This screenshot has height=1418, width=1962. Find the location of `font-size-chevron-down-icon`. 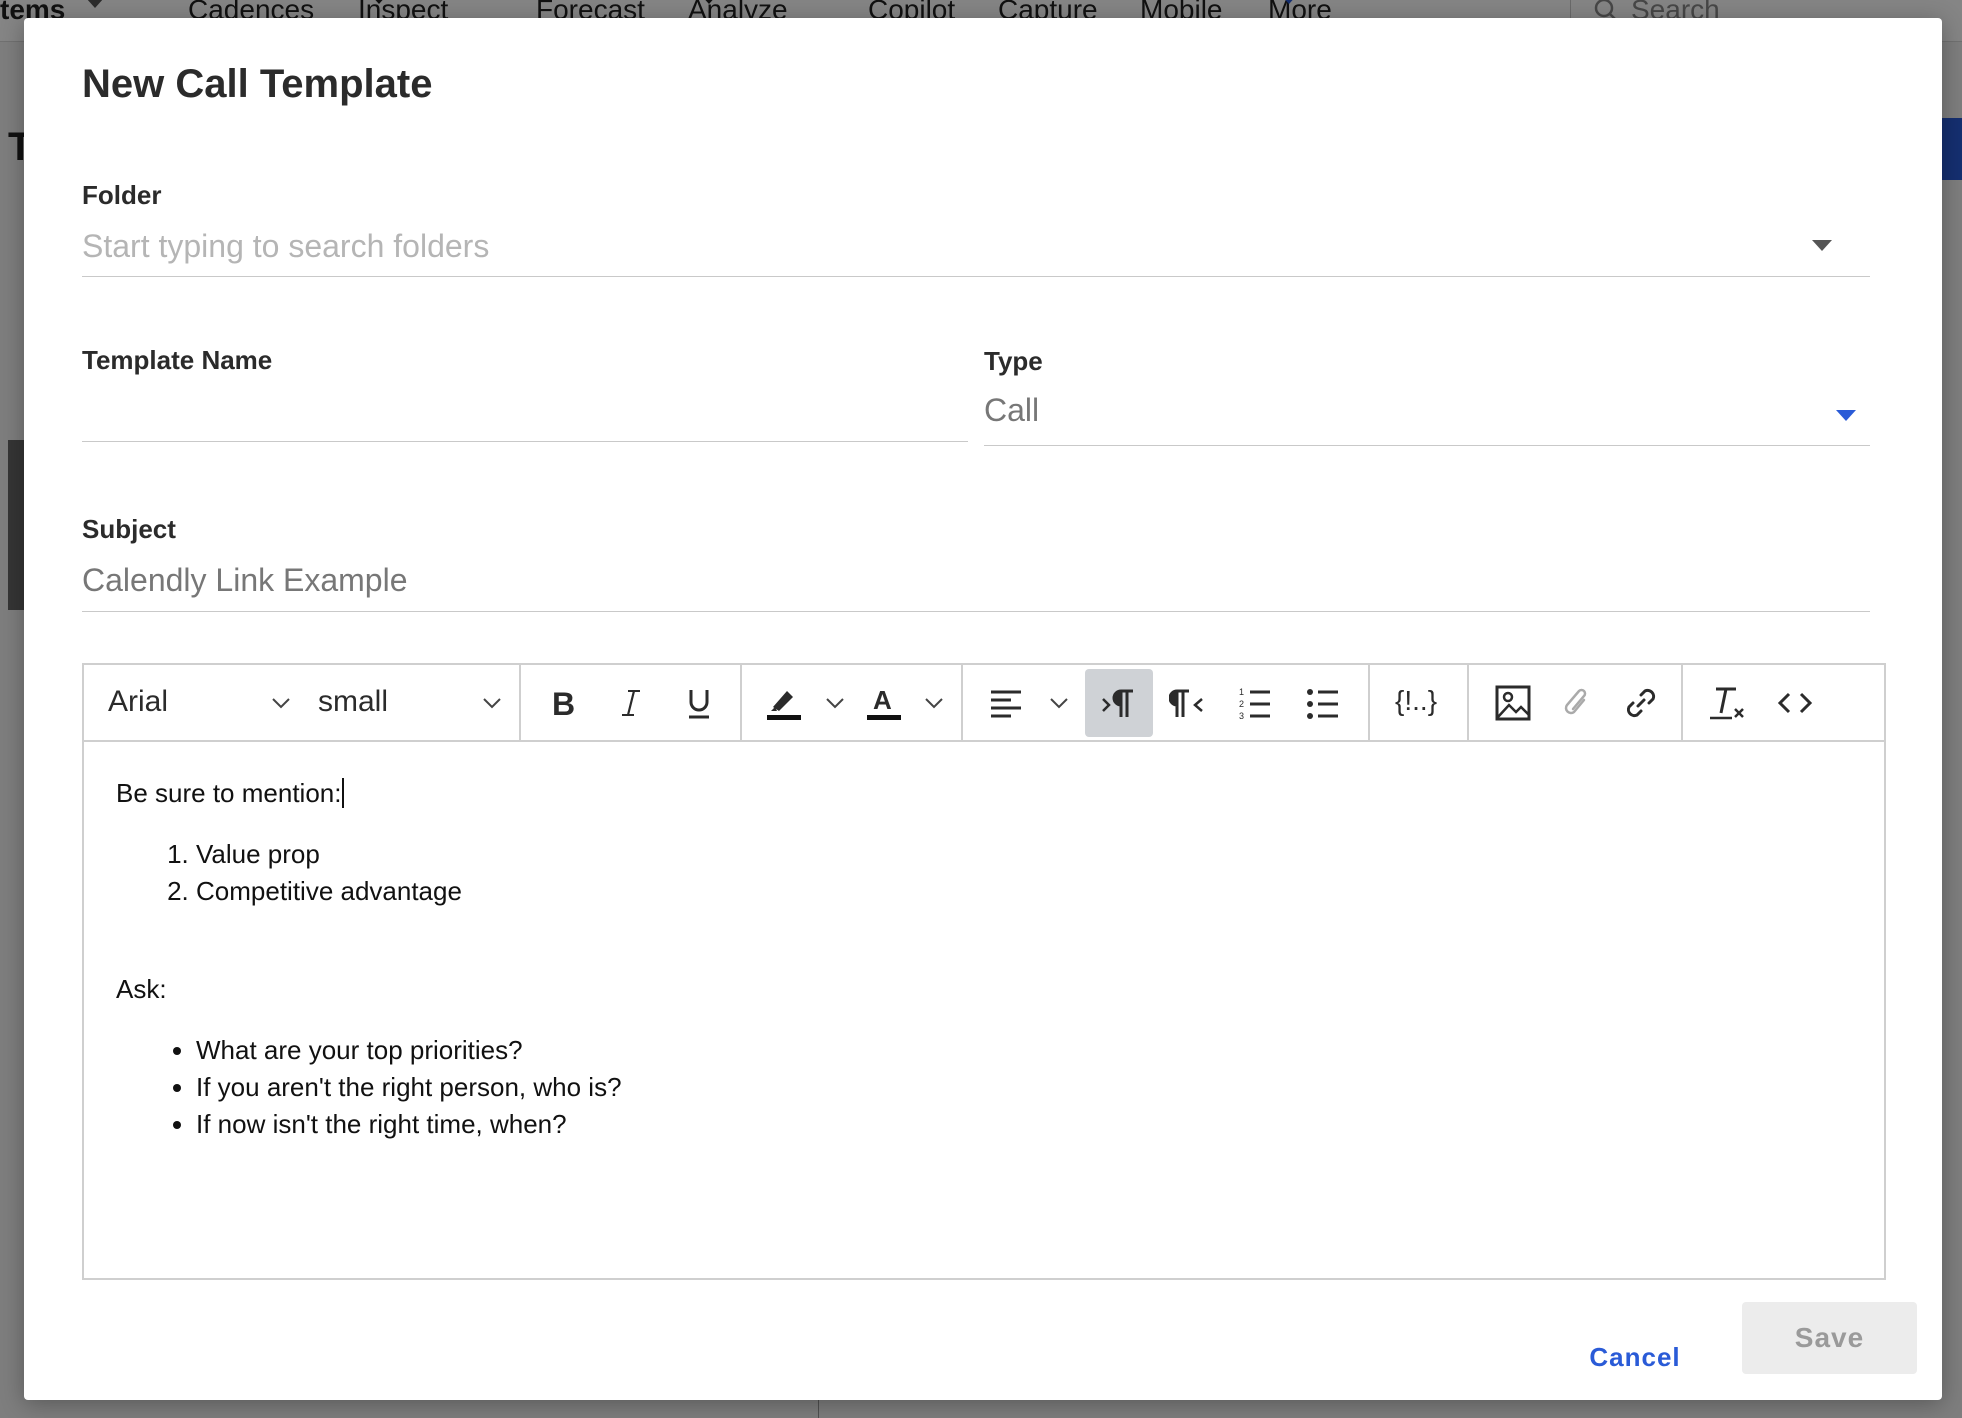

font-size-chevron-down-icon is located at coordinates (492, 703).